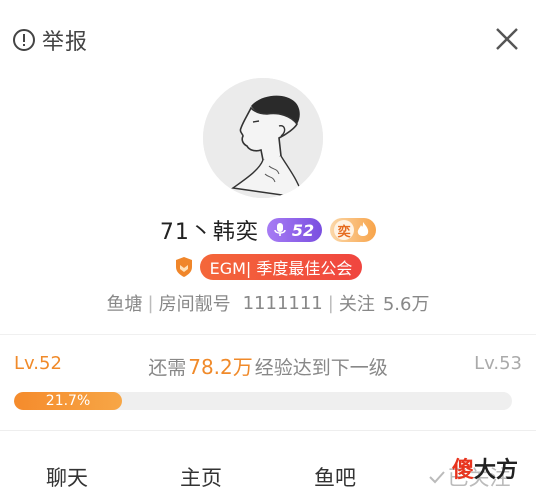  Describe the element at coordinates (363, 229) in the screenshot. I see `flame-icon` at that location.